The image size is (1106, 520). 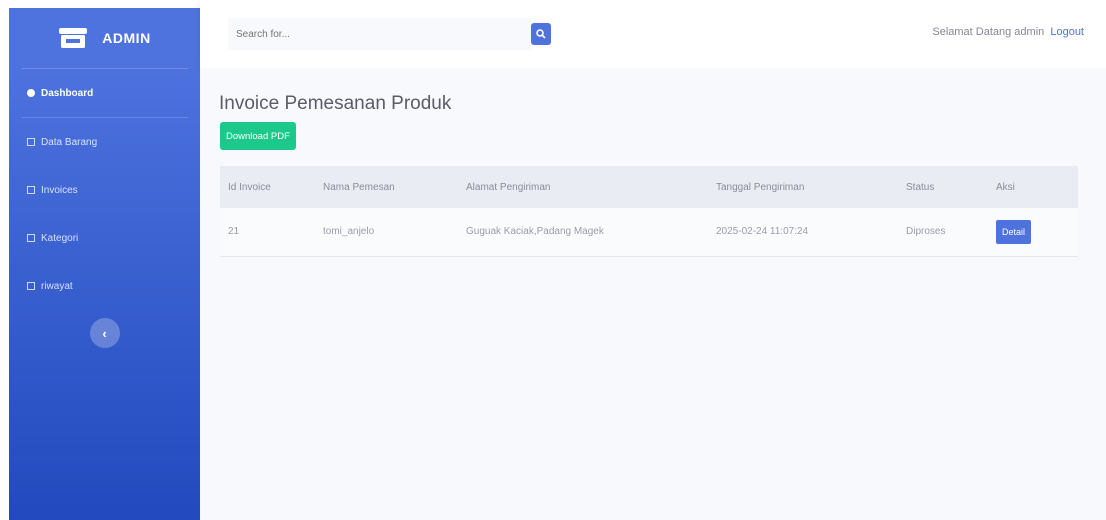 I want to click on search-button, so click(x=541, y=34).